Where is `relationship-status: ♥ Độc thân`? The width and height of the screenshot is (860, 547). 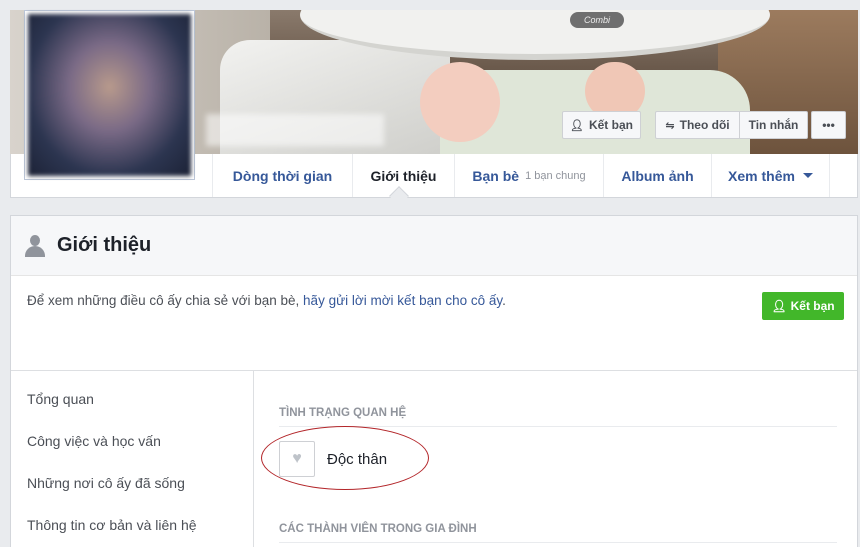
relationship-status: ♥ Độc thân is located at coordinates (333, 459).